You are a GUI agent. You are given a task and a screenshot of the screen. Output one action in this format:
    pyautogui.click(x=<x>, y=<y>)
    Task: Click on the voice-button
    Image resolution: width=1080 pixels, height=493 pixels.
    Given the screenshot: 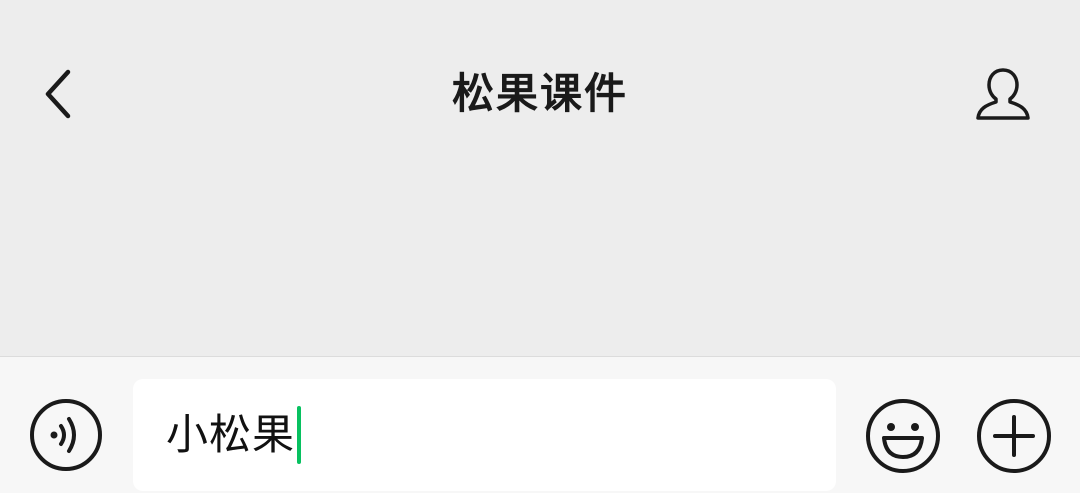 What is the action you would take?
    pyautogui.click(x=66, y=435)
    